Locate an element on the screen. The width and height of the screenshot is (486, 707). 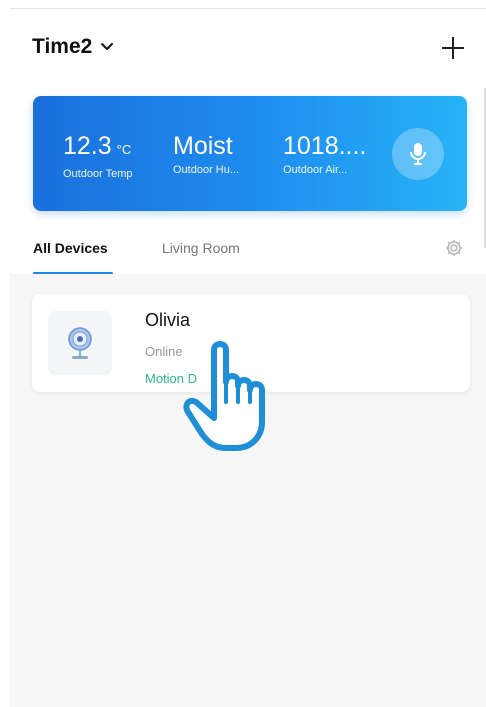
temp-value: 12.3 is located at coordinates (87, 146).